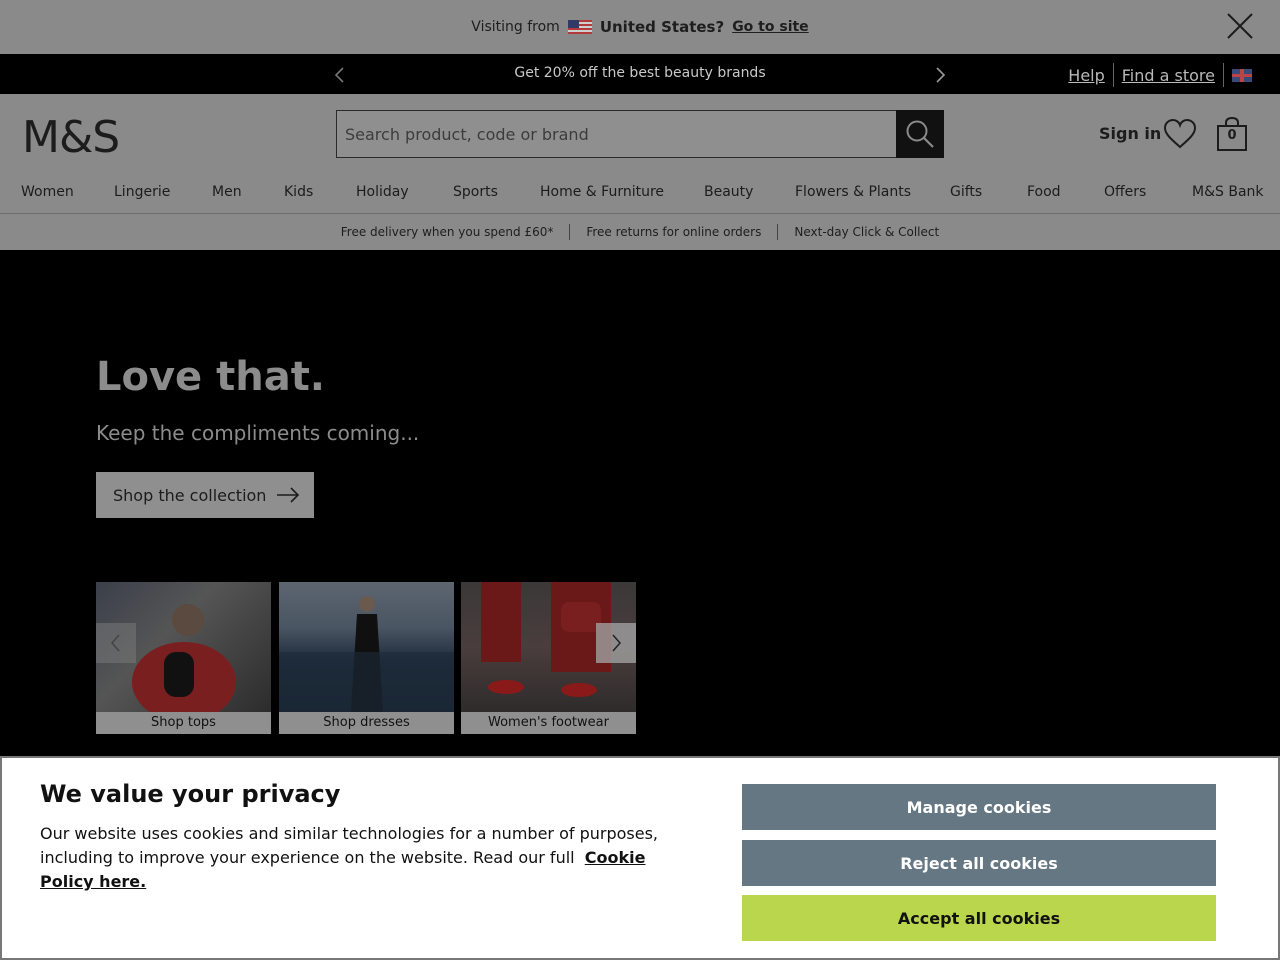 The image size is (1280, 960). I want to click on bag-count: 0, so click(1232, 135).